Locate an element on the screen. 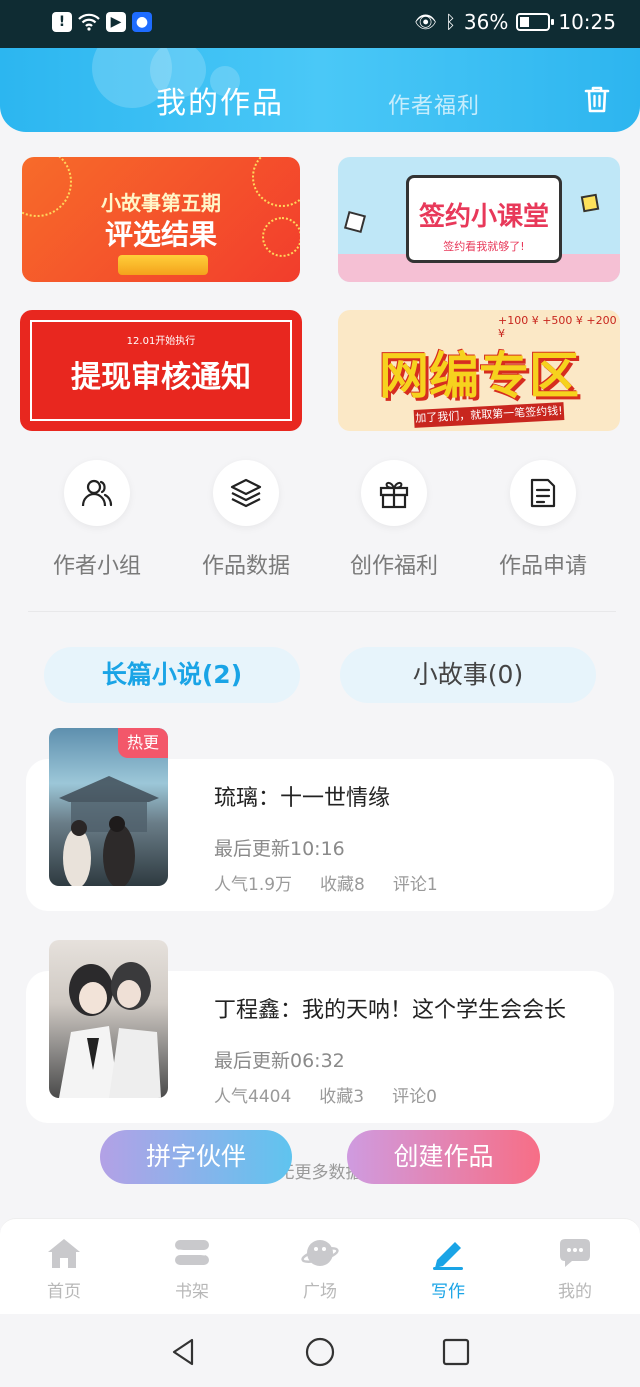 The width and height of the screenshot is (640, 1387). banner-card: 签约小课堂 签约看我就够了! is located at coordinates (484, 219).